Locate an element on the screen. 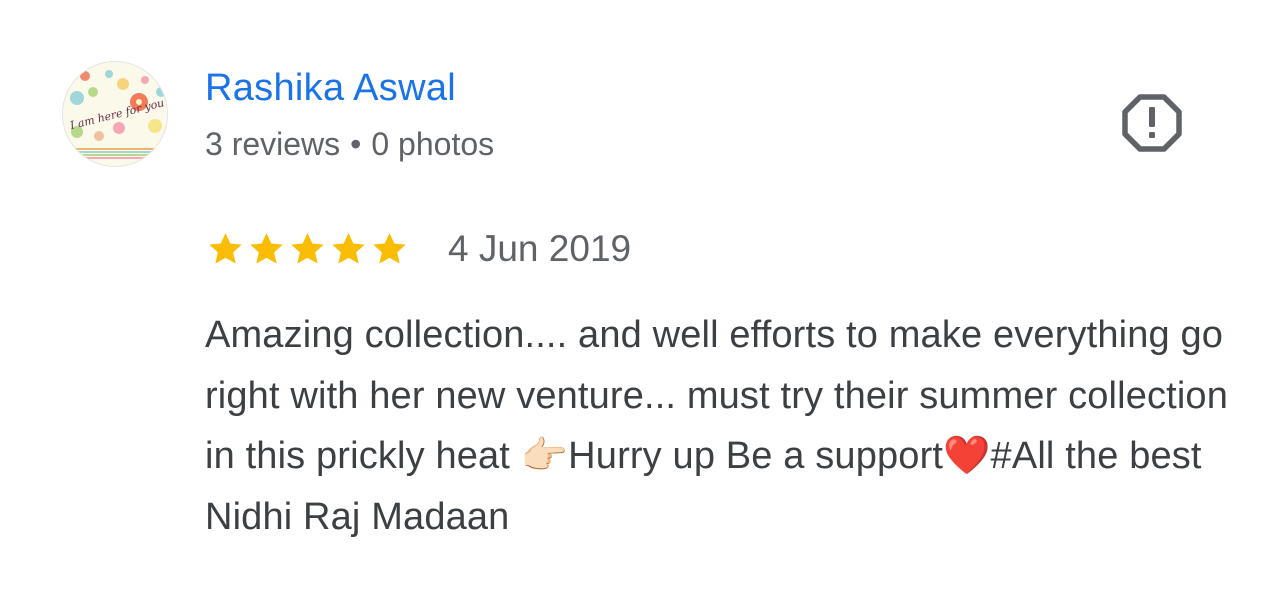 Image resolution: width=1284 pixels, height=605 pixels. reviews-count: 3 reviews is located at coordinates (273, 144).